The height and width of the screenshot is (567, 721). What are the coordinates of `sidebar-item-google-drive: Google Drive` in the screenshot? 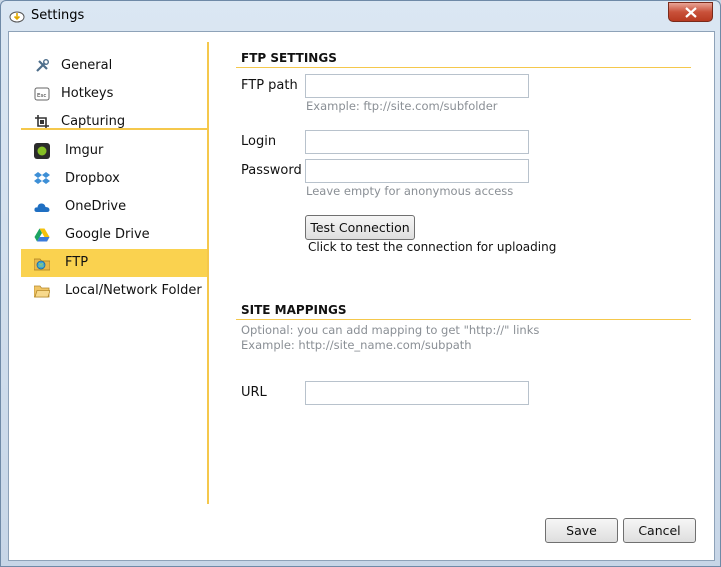 It's located at (114, 235).